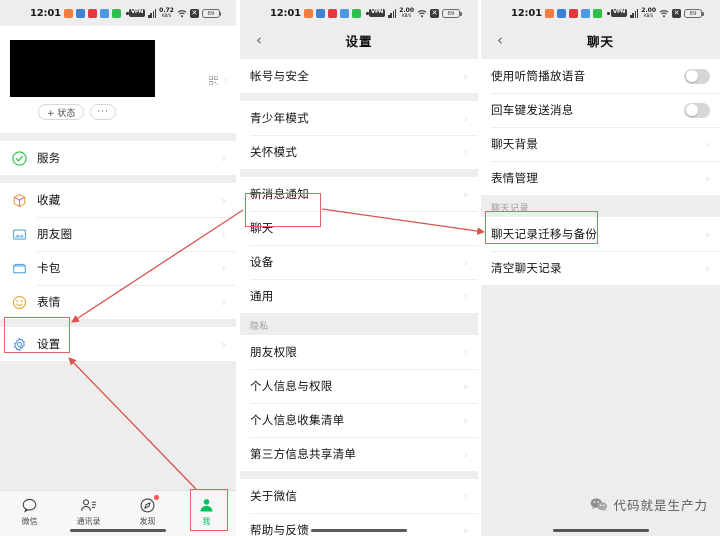  What do you see at coordinates (359, 352) in the screenshot?
I see `settings-item-friend-permissions: 朋友权限 ›` at bounding box center [359, 352].